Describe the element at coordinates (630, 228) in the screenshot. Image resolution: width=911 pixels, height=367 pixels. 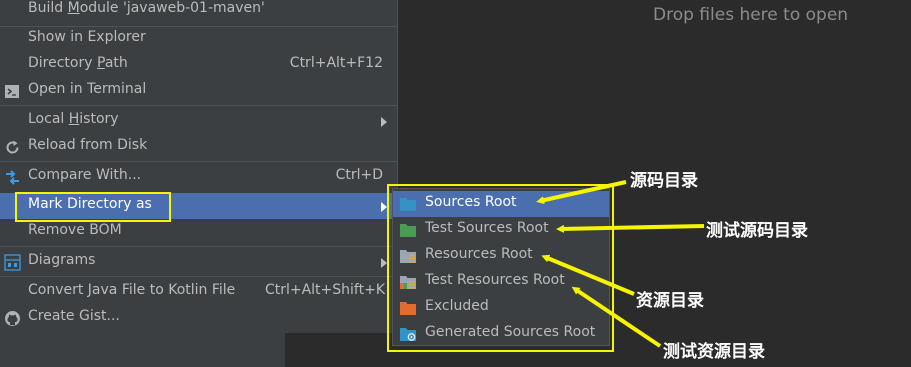
I see `arrow-test-sources-root` at that location.